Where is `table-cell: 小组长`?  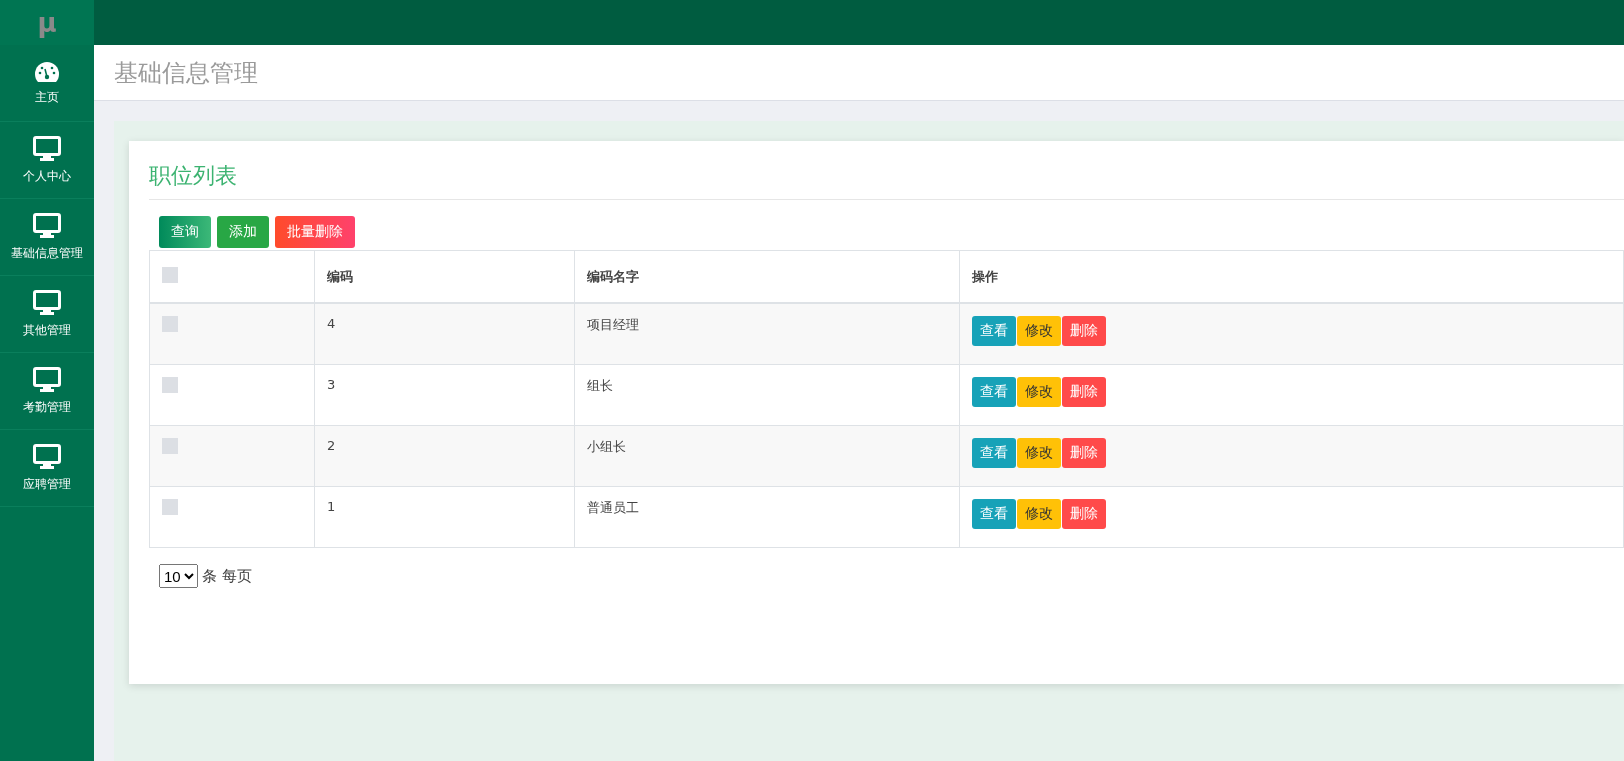 table-cell: 小组长 is located at coordinates (767, 456).